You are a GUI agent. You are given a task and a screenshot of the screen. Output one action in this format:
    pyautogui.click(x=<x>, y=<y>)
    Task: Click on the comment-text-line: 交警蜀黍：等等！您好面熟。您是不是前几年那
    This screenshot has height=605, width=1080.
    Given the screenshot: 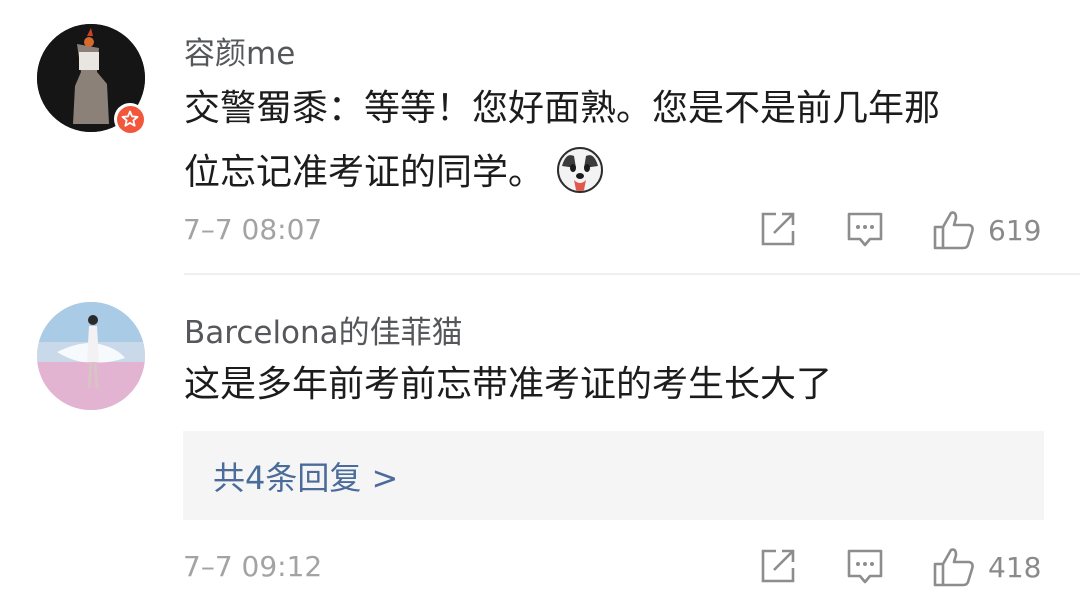 What is the action you would take?
    pyautogui.click(x=562, y=108)
    